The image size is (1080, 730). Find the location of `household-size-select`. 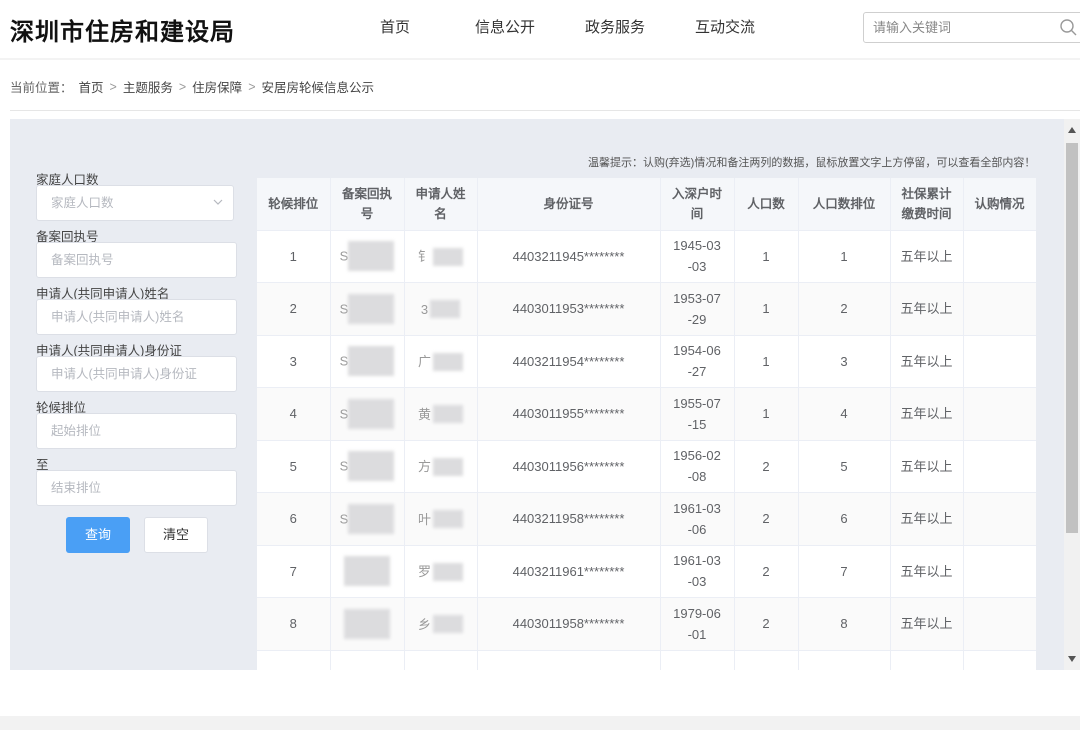

household-size-select is located at coordinates (135, 203).